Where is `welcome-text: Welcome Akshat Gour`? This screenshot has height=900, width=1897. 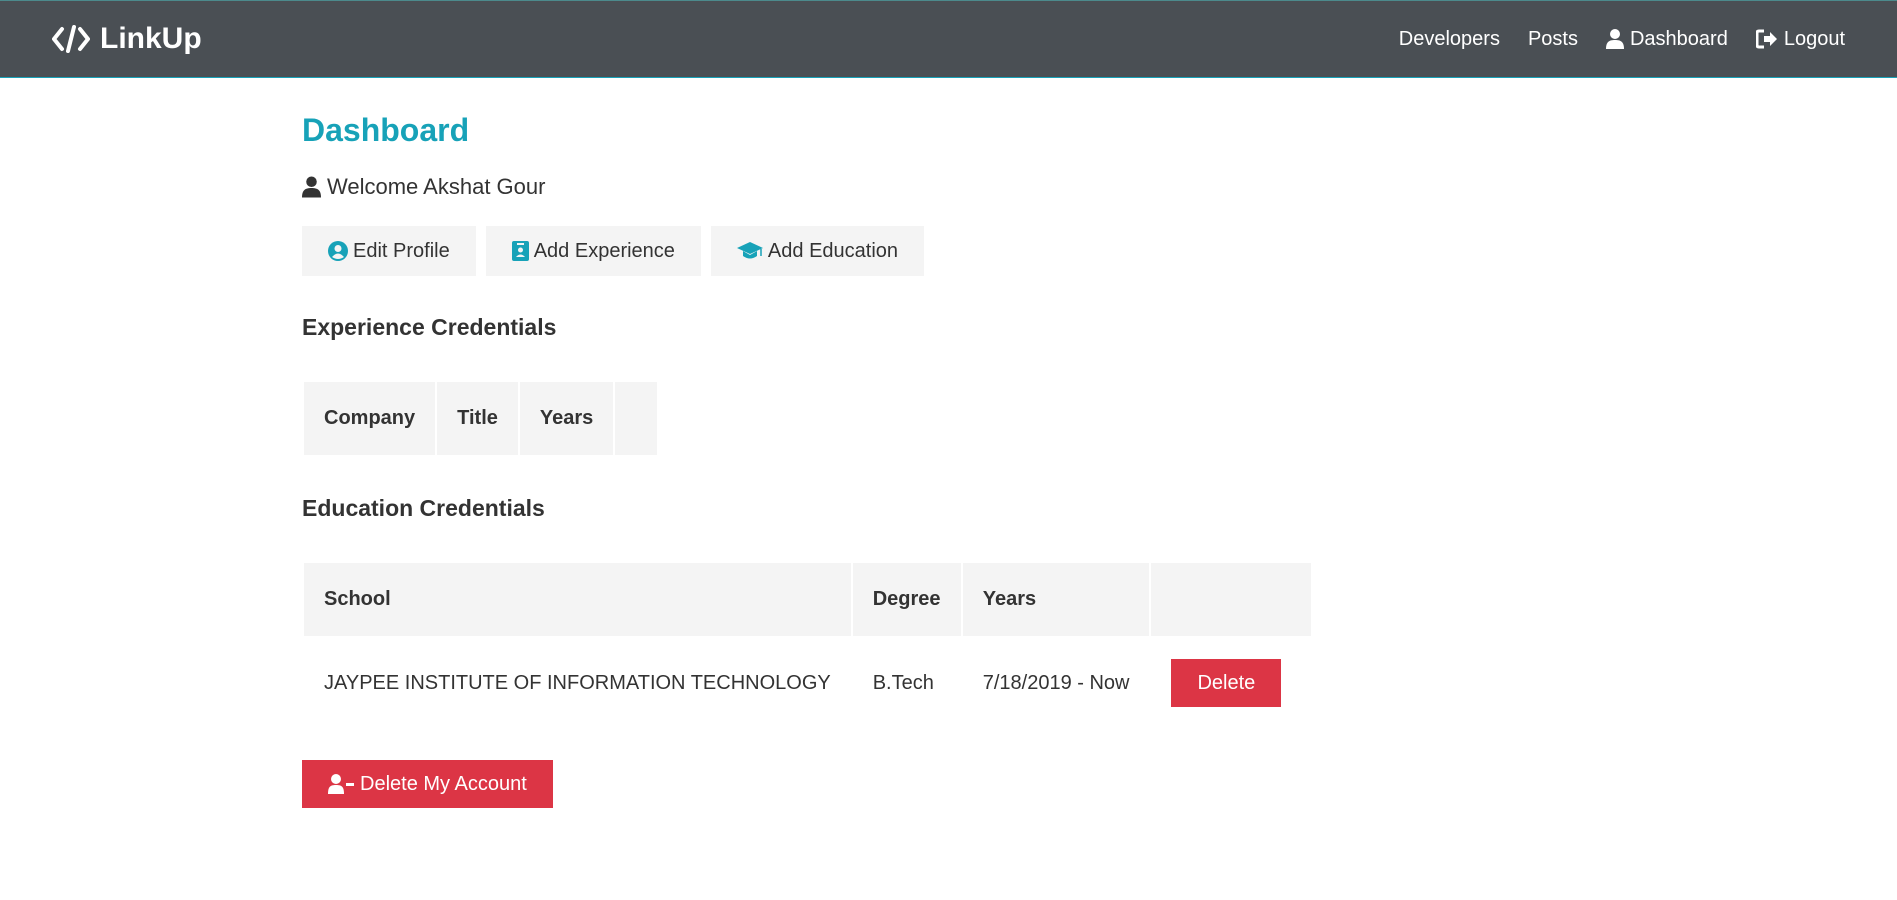
welcome-text: Welcome Akshat Gour is located at coordinates (436, 186).